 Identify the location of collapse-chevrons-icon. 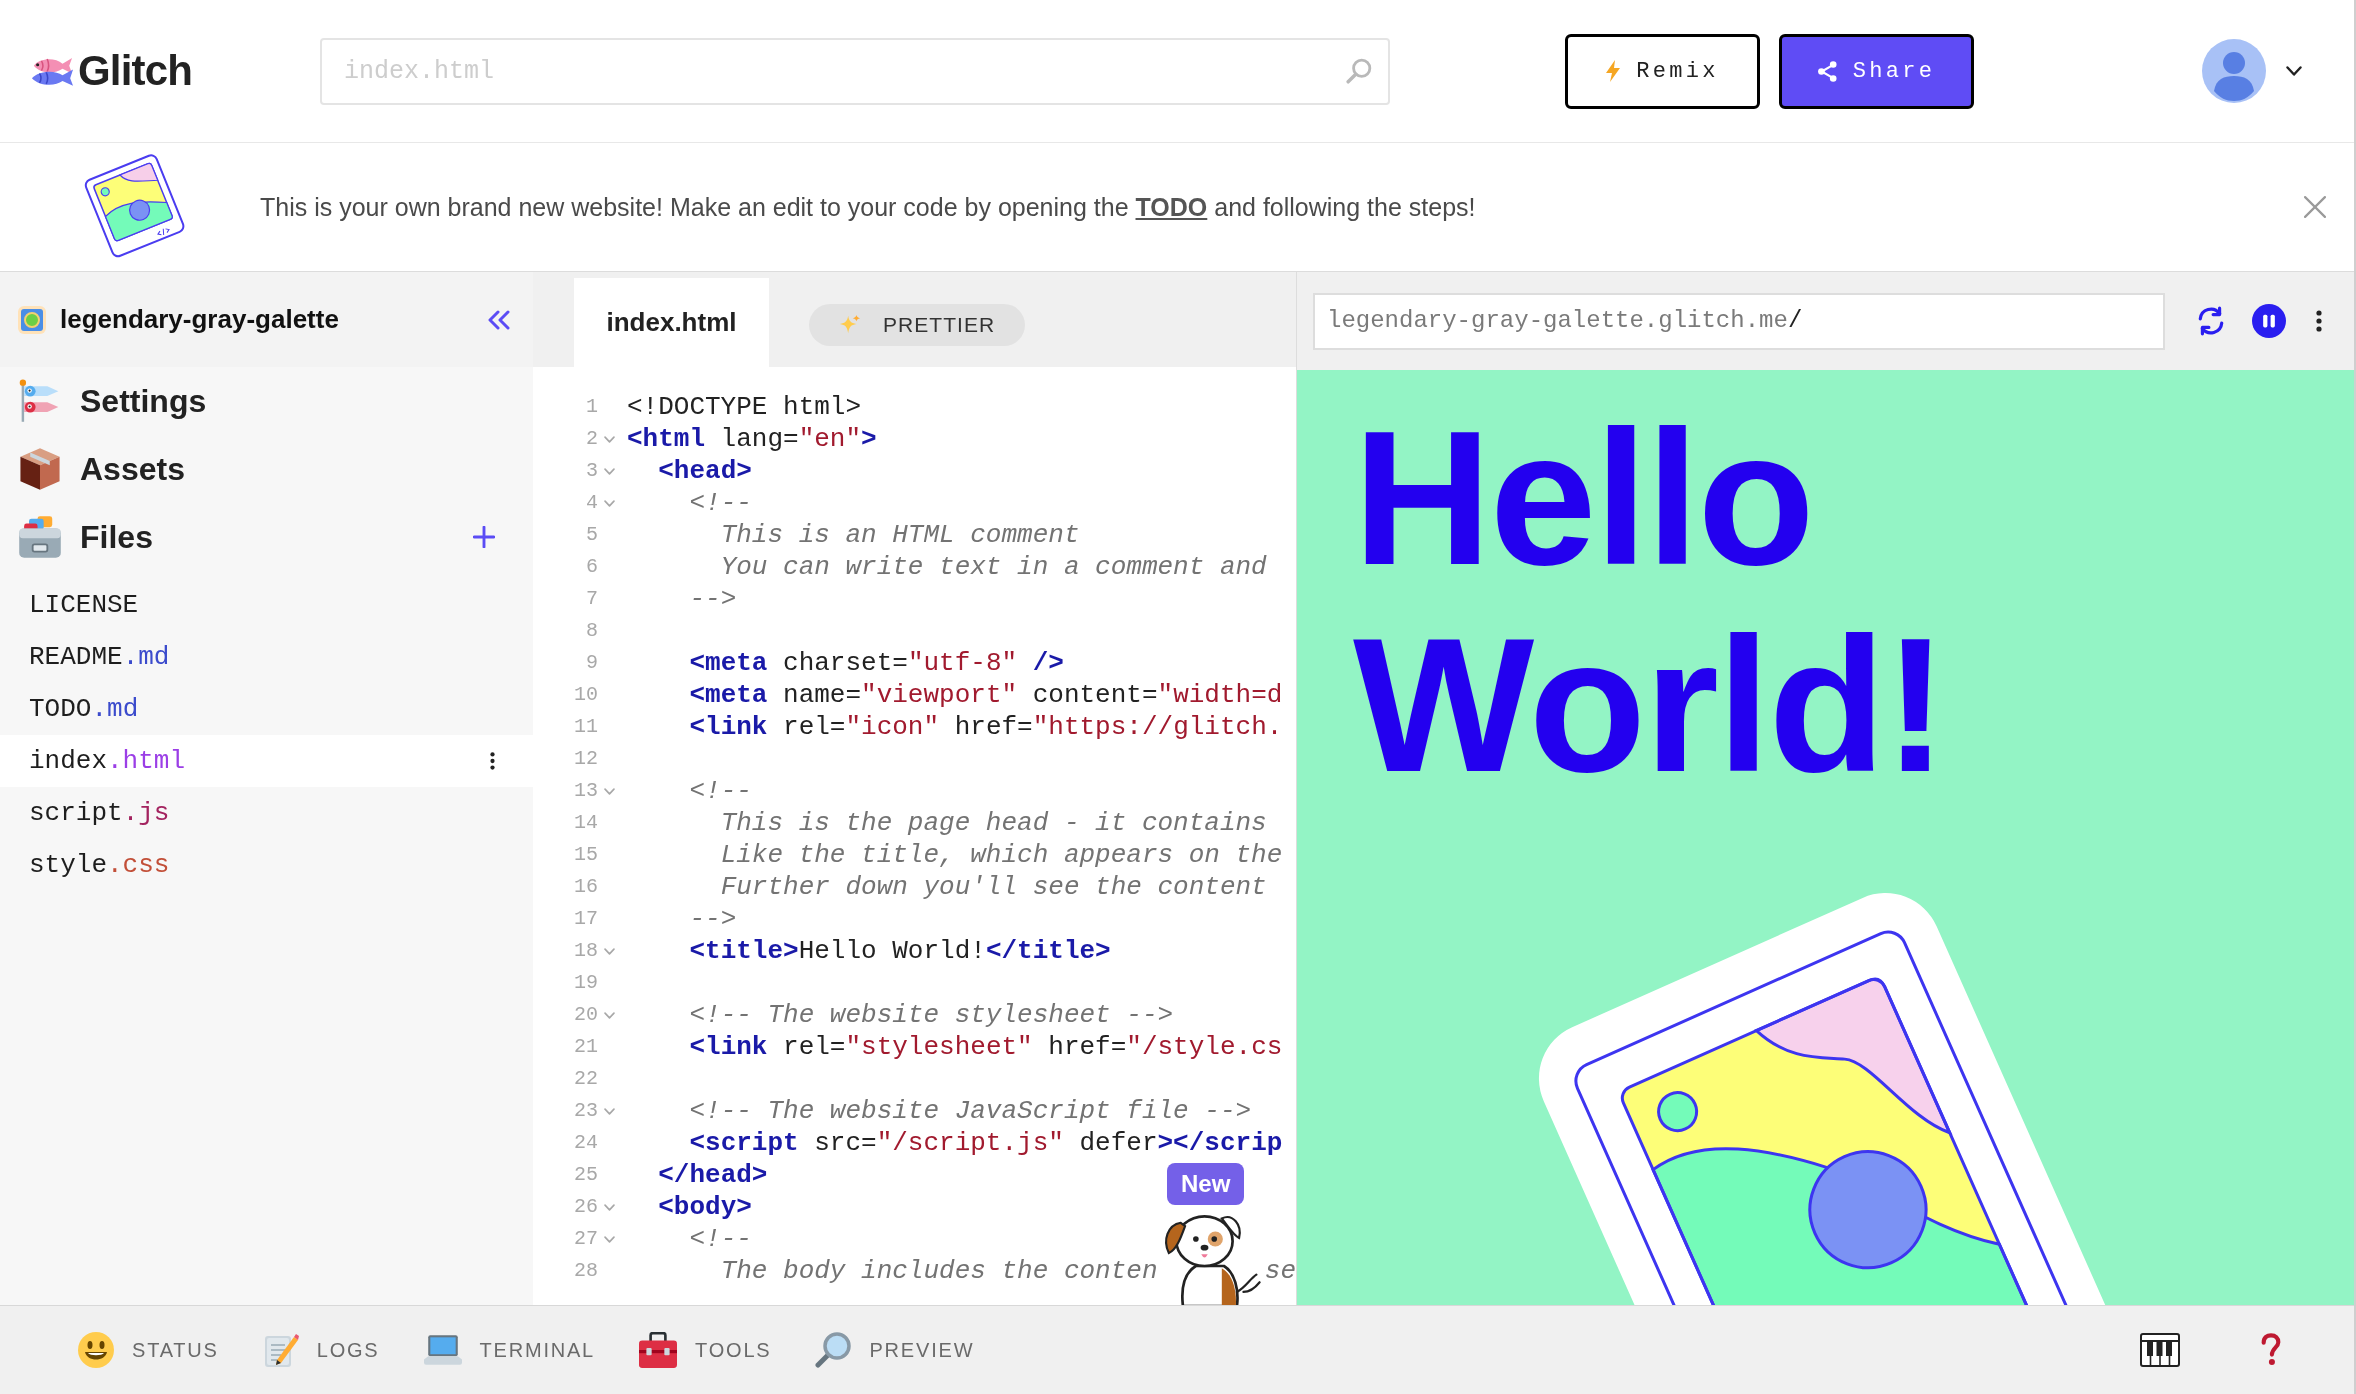
(499, 319).